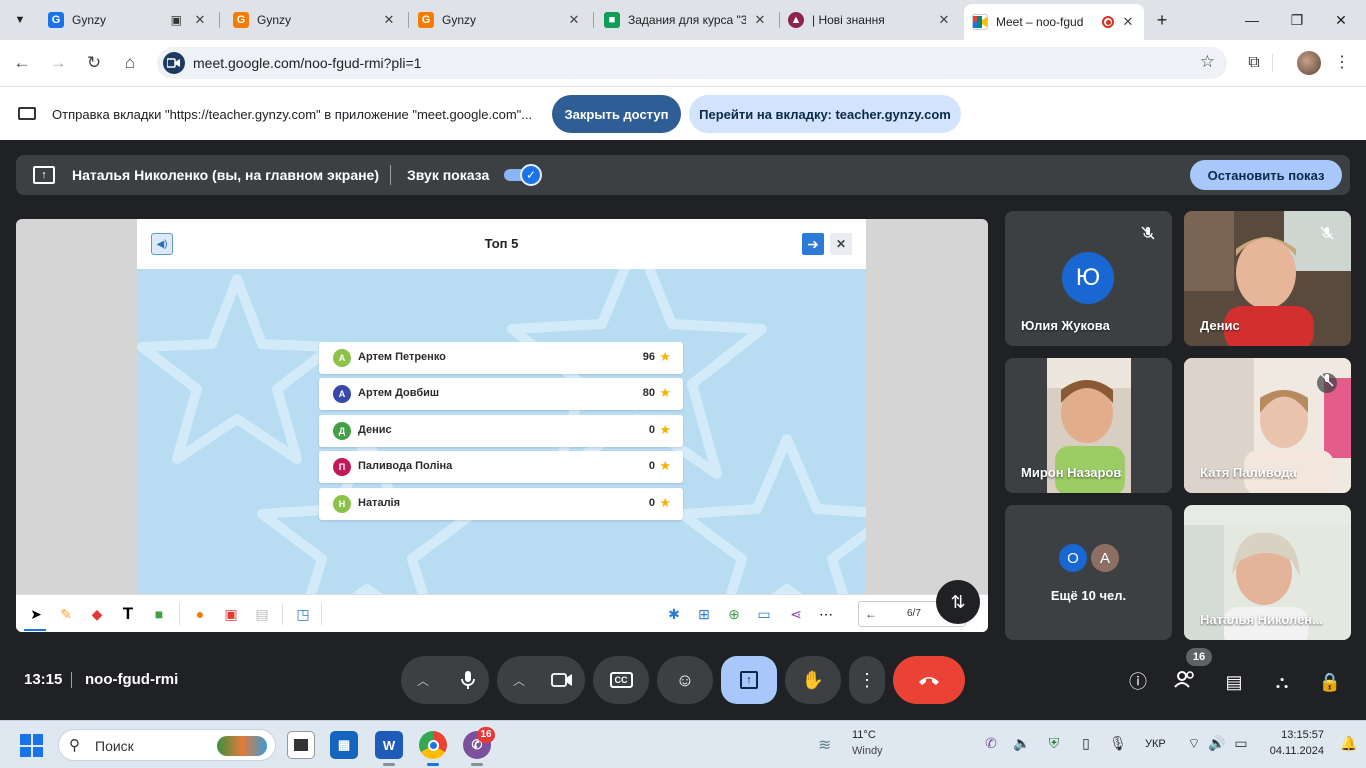  Describe the element at coordinates (764, 614) in the screenshot. I see `folder-icon: ▭` at that location.